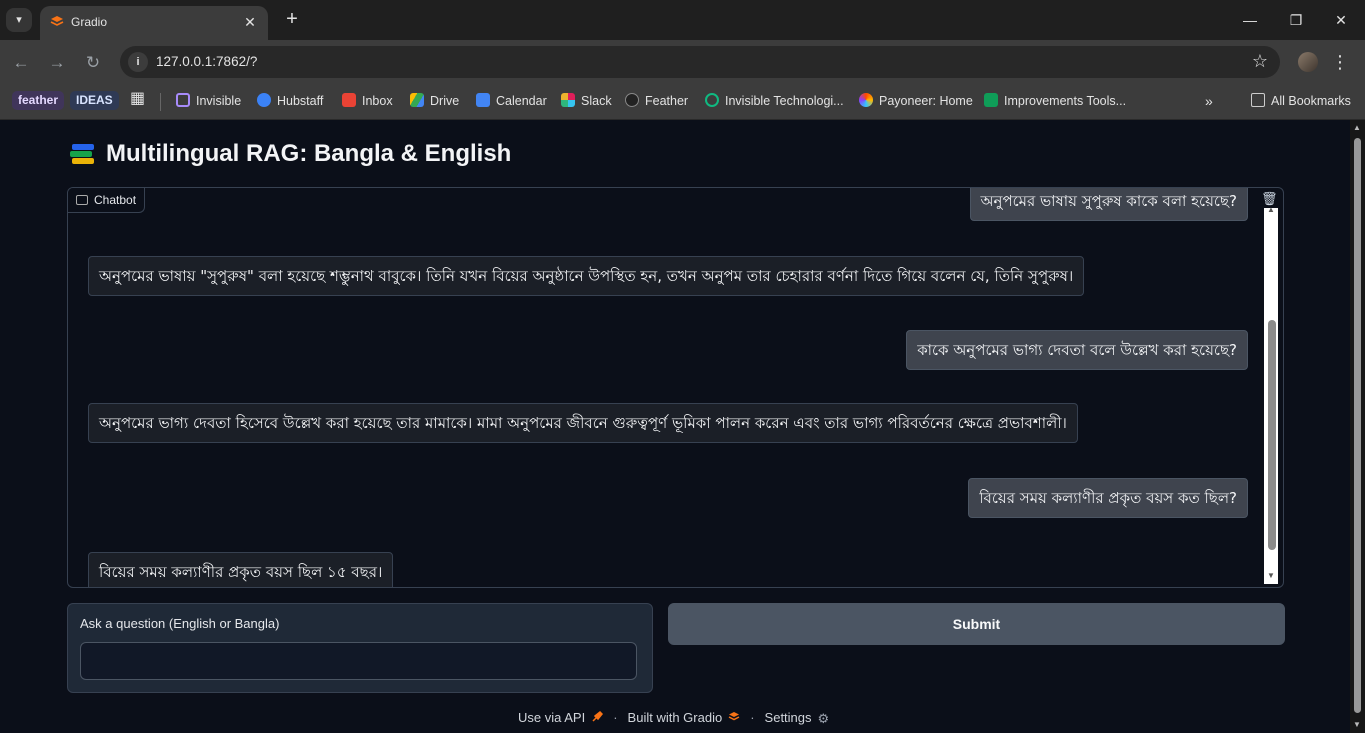 The height and width of the screenshot is (733, 1365). I want to click on feather-icon, so click(632, 100).